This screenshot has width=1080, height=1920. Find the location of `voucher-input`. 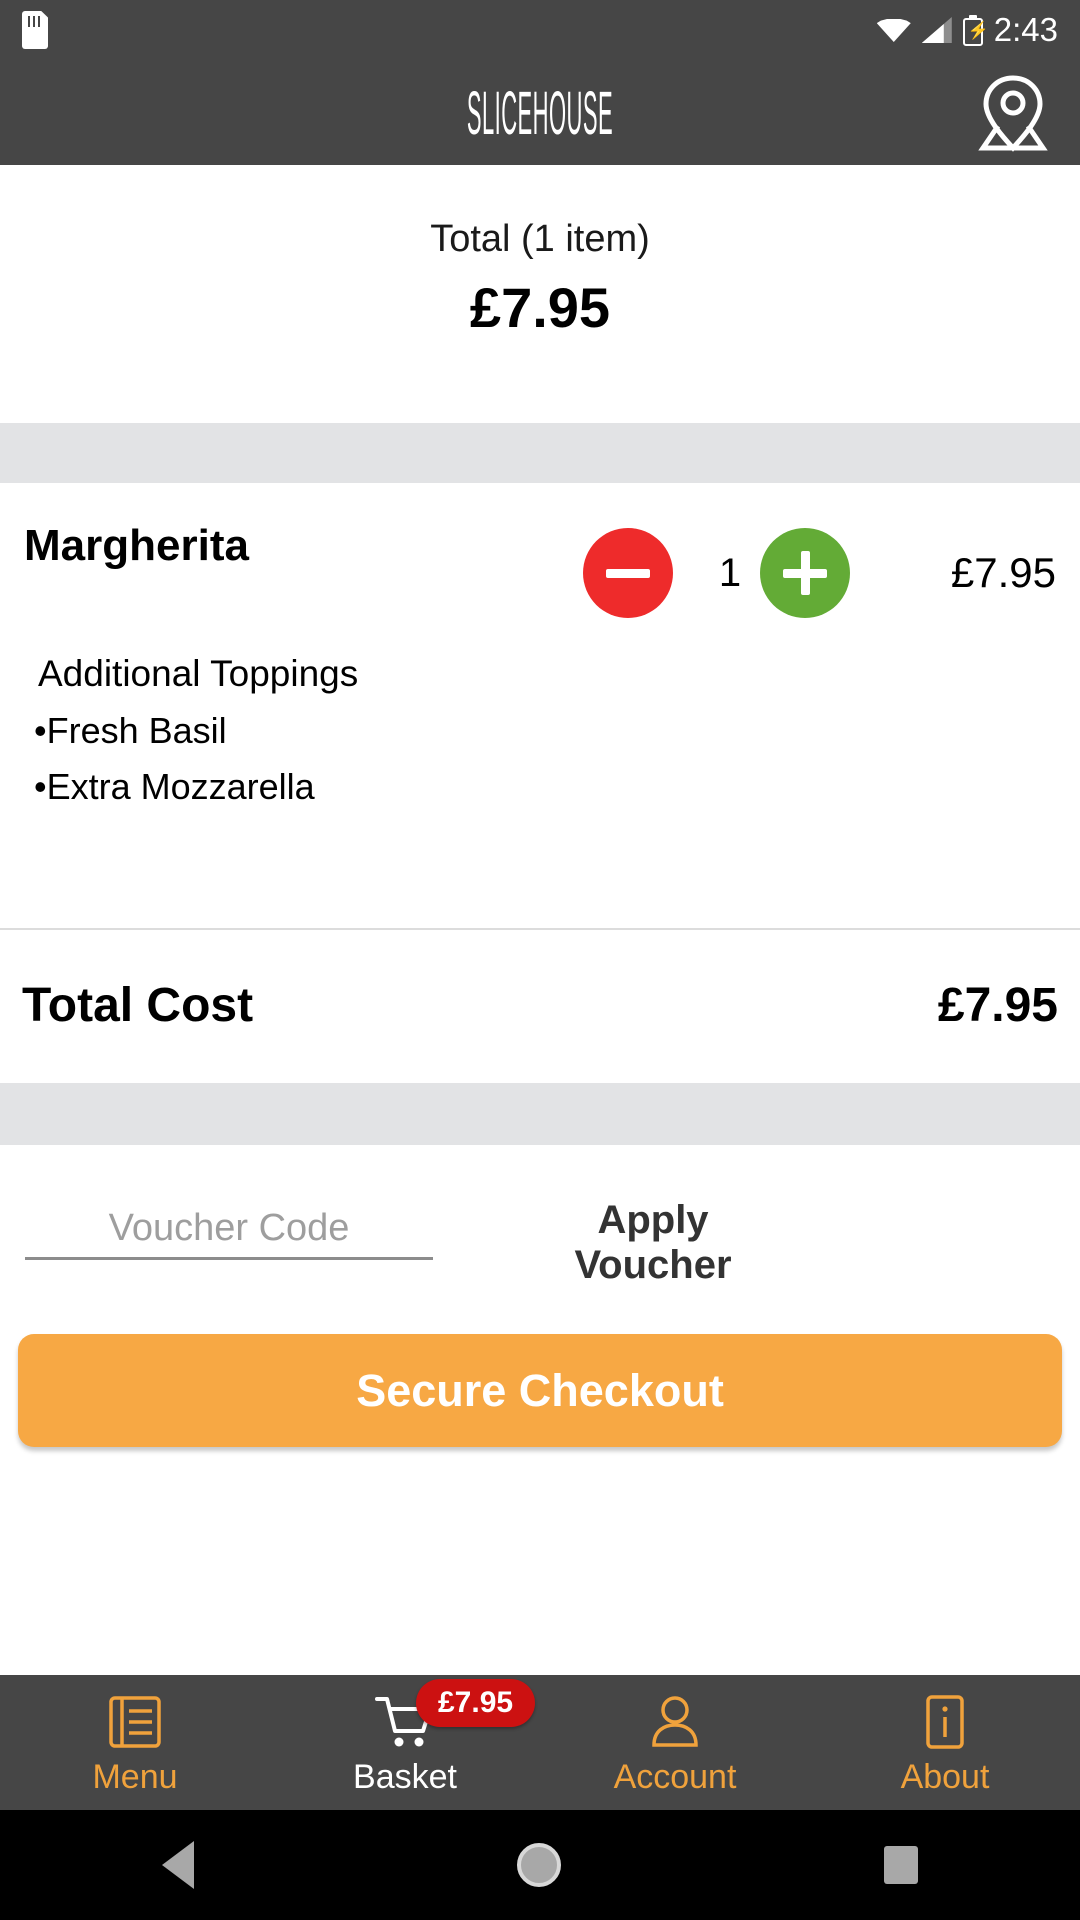

voucher-input is located at coordinates (229, 1230).